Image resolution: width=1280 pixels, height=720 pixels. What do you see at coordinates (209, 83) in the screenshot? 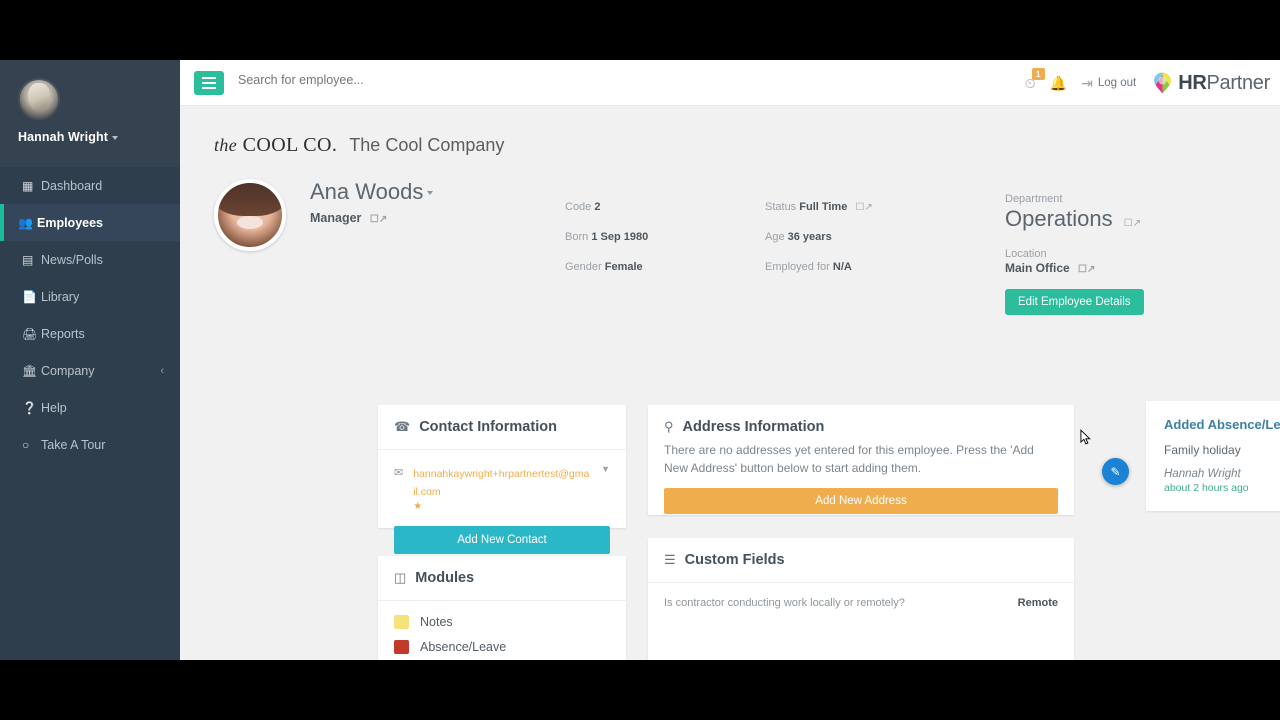
I see `hamburger-icon` at bounding box center [209, 83].